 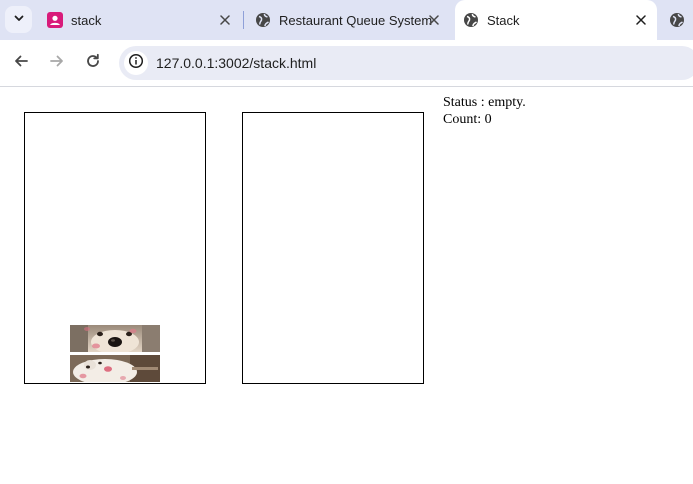 What do you see at coordinates (333, 248) in the screenshot?
I see `right-stack-container` at bounding box center [333, 248].